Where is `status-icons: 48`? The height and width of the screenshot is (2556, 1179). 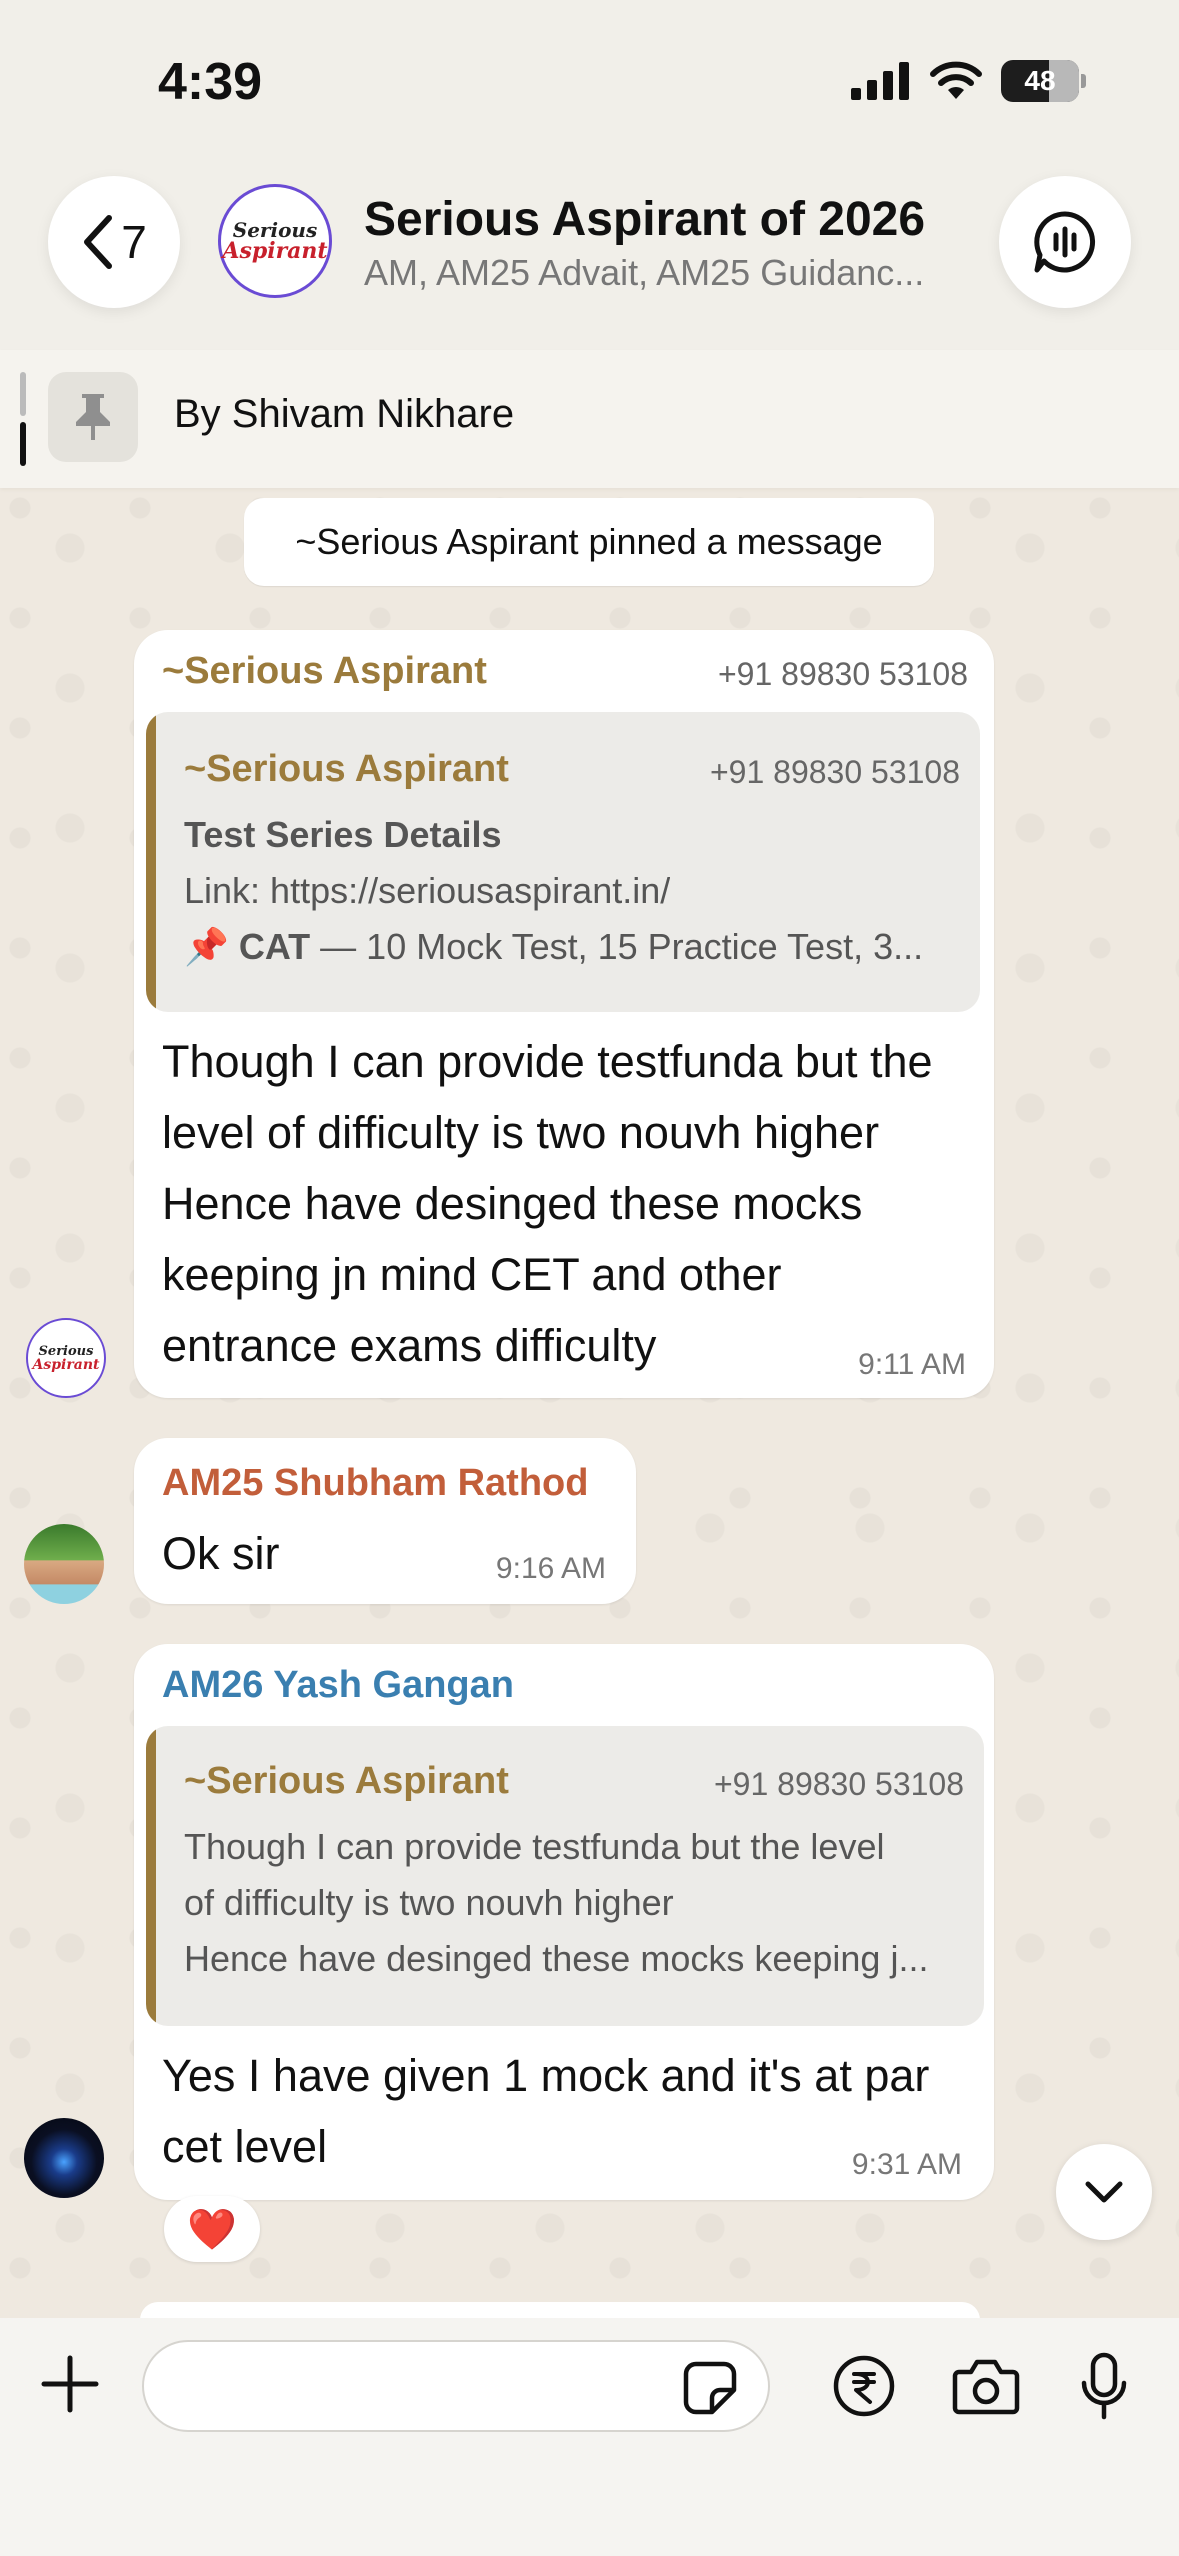
status-icons: 48 is located at coordinates (968, 81).